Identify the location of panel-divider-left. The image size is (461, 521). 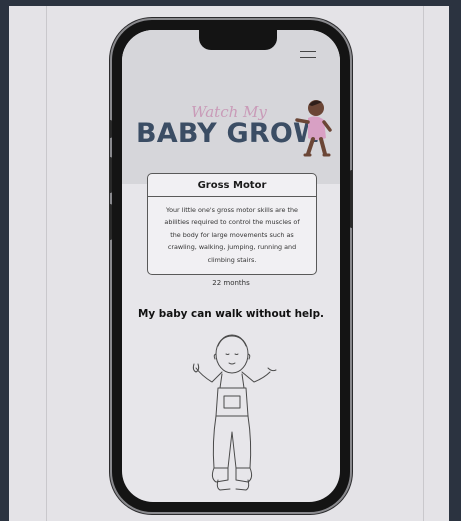
(46, 263).